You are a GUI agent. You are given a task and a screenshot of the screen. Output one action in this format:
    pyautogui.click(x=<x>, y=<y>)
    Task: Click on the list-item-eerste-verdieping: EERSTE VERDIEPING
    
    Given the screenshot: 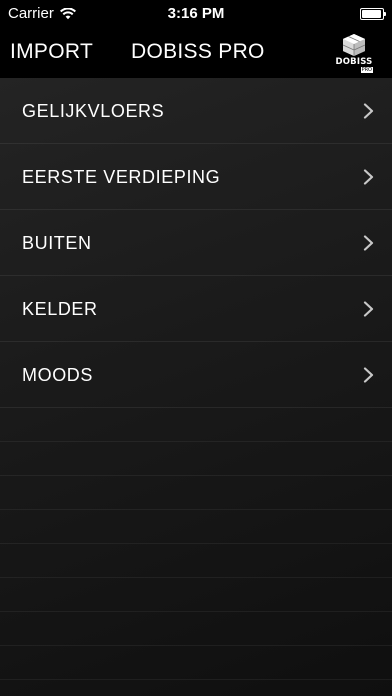 What is the action you would take?
    pyautogui.click(x=196, y=177)
    